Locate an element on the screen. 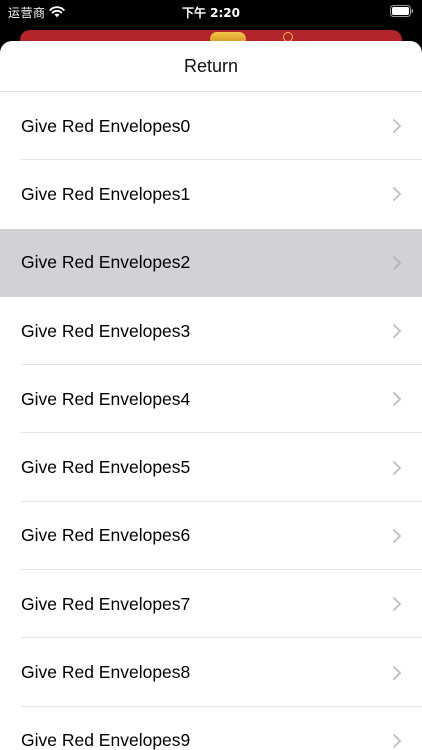 The height and width of the screenshot is (750, 422). list-item-label: Give Red Envelopes0 is located at coordinates (106, 125).